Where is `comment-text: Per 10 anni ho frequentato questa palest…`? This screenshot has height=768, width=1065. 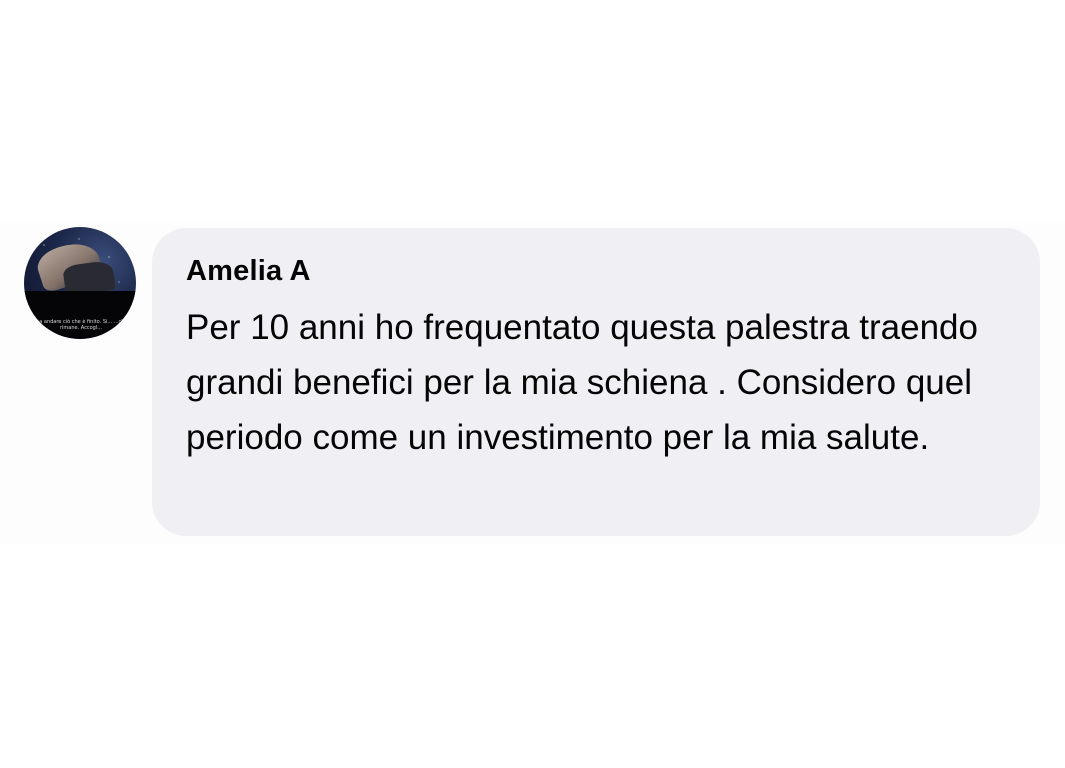 comment-text: Per 10 anni ho frequentato questa palest… is located at coordinates (582, 382).